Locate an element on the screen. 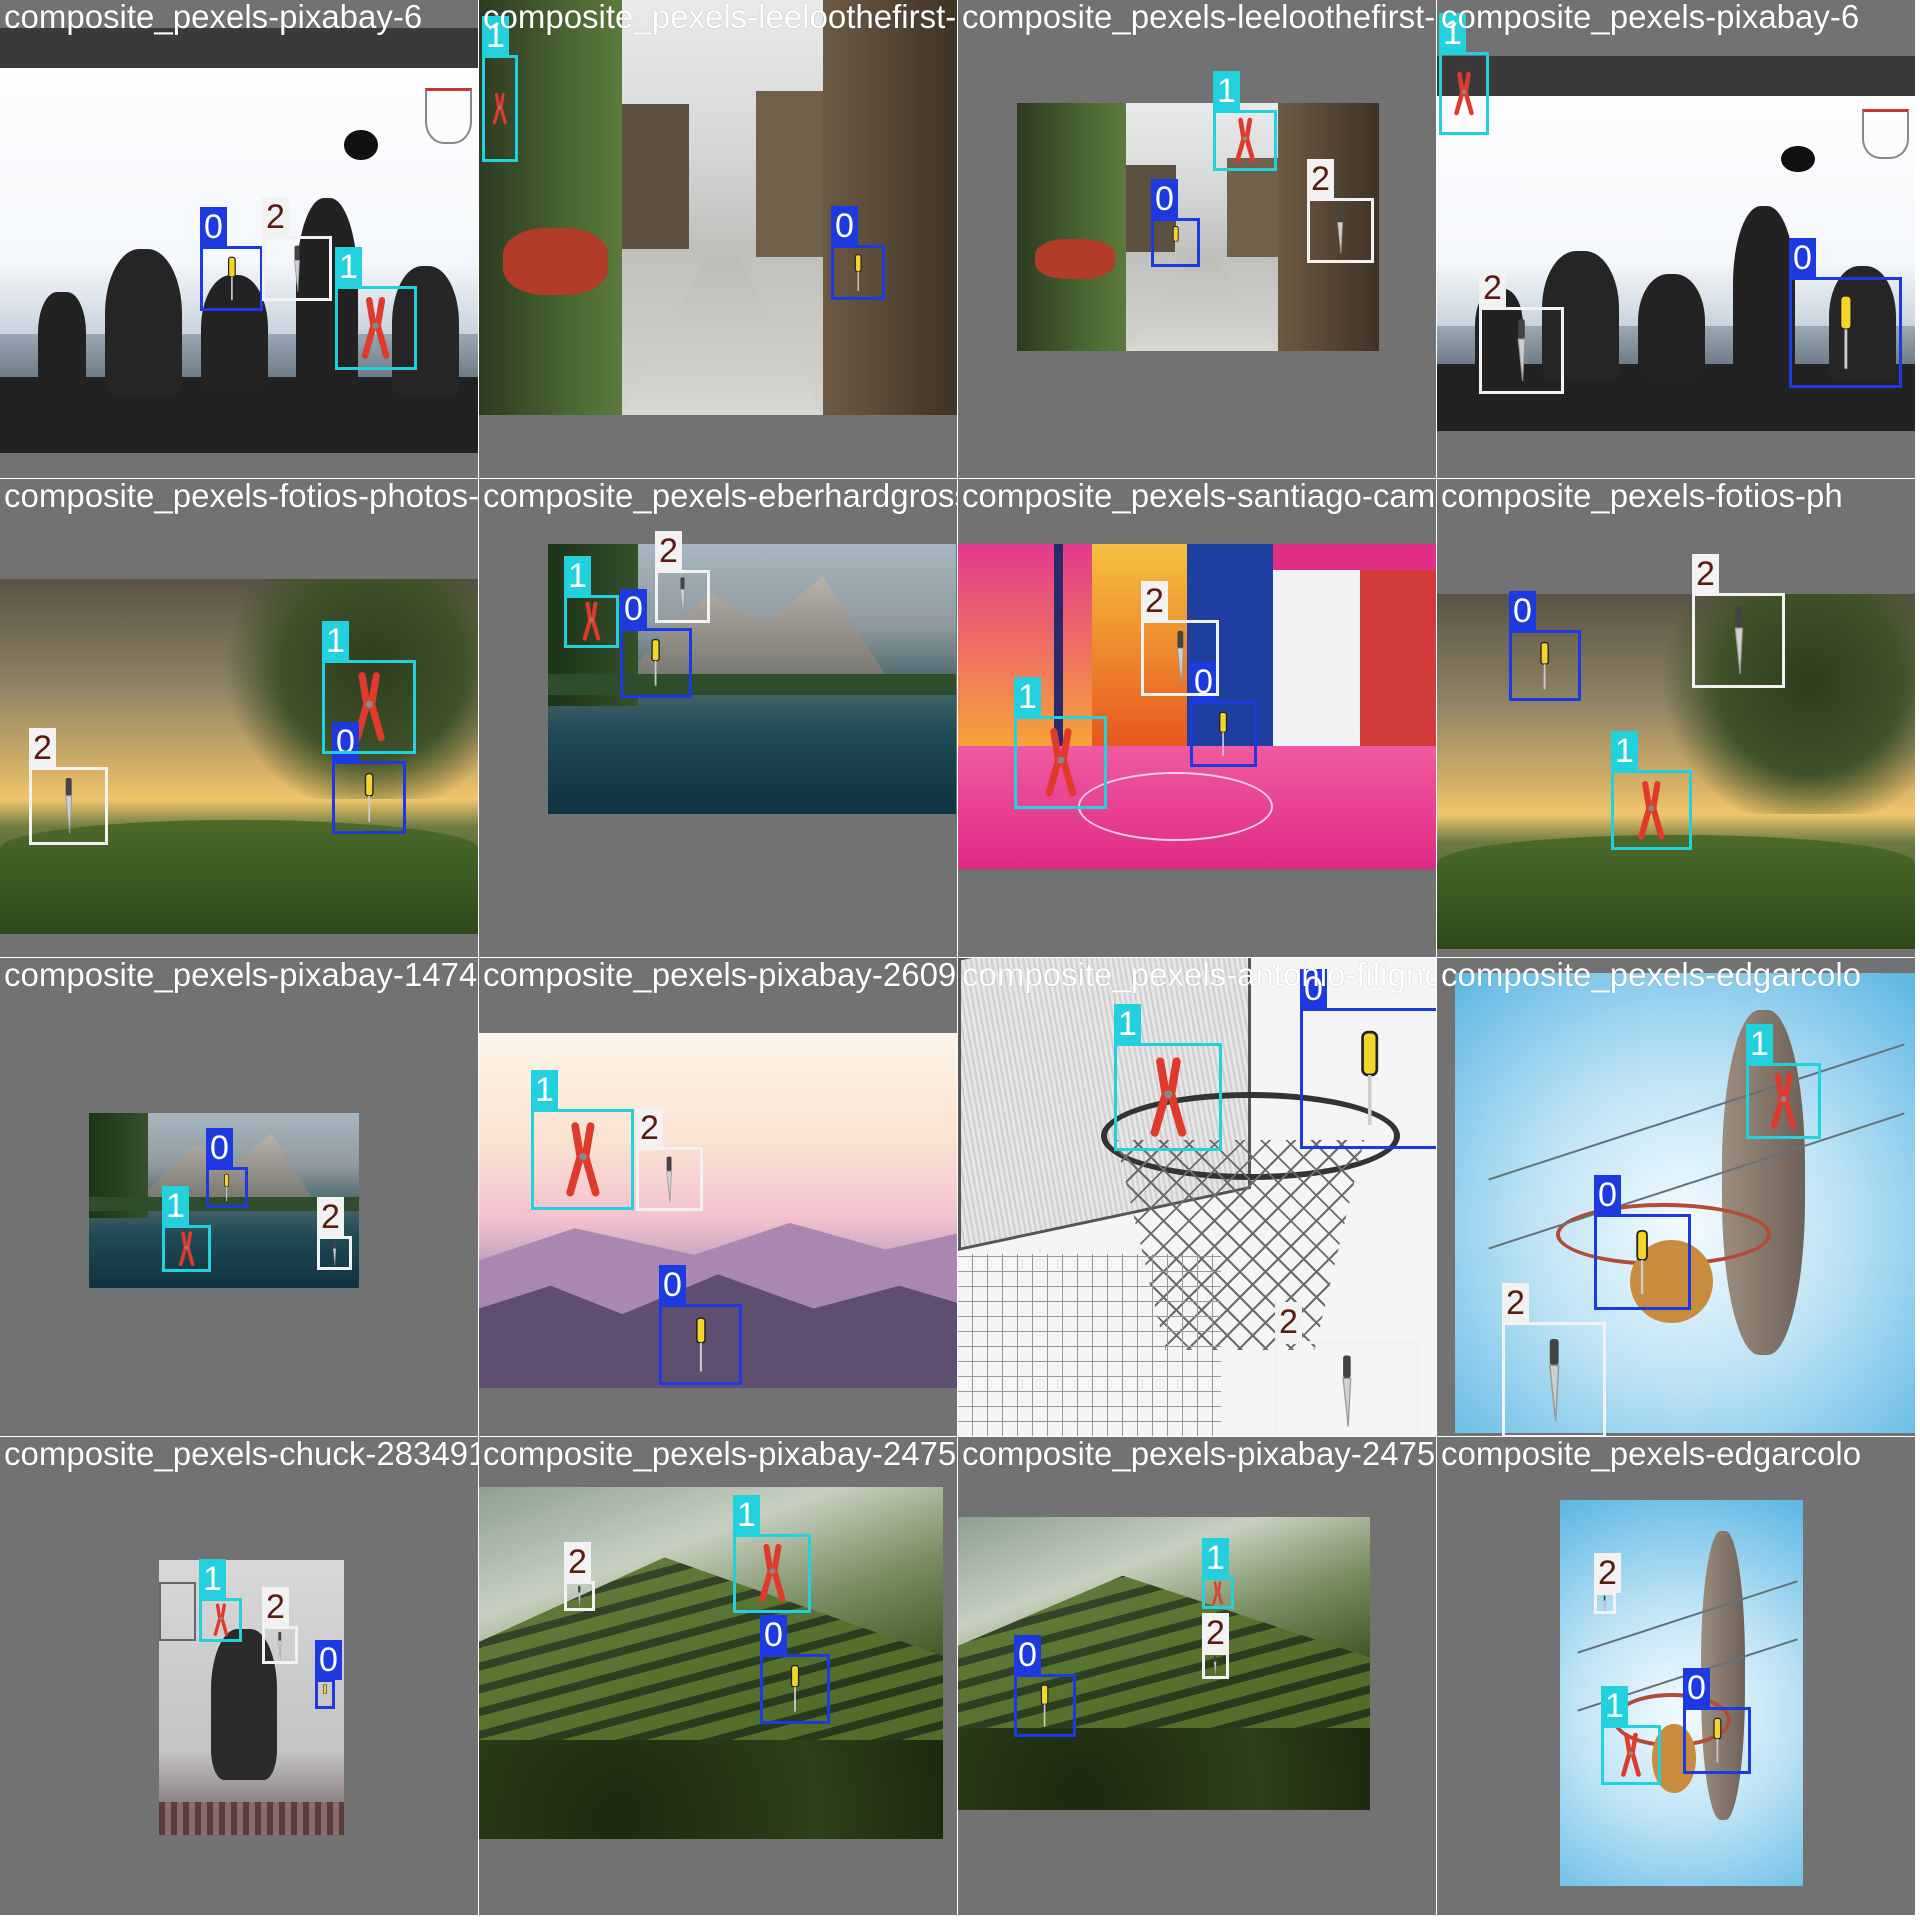 The width and height of the screenshot is (1920, 1920). image-tile: composite_pexels-pixabay-6 0 1 2 is located at coordinates (1676, 239).